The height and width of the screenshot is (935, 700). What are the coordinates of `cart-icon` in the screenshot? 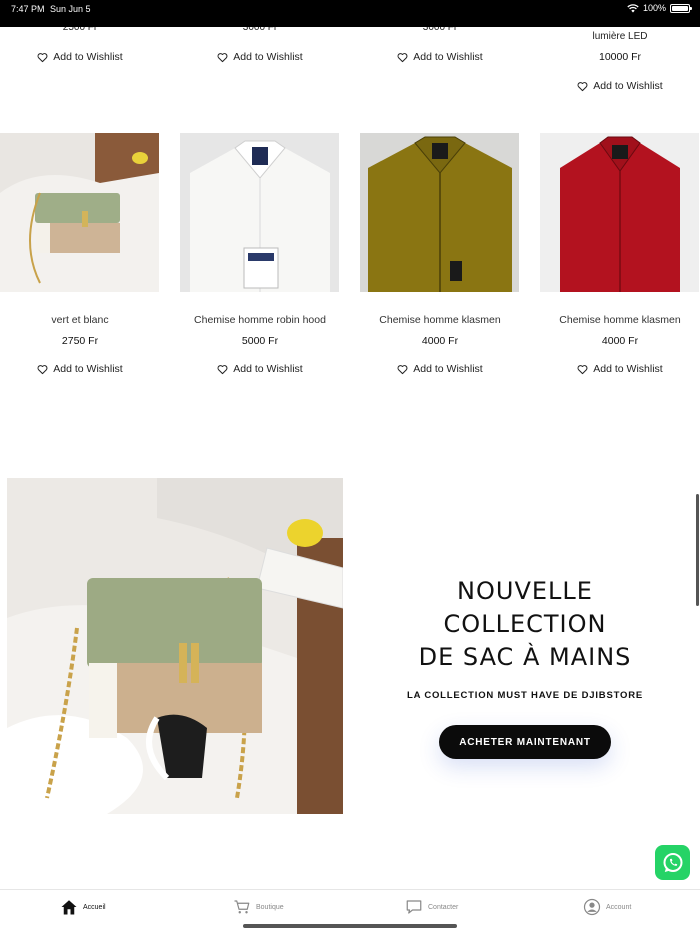 It's located at (242, 907).